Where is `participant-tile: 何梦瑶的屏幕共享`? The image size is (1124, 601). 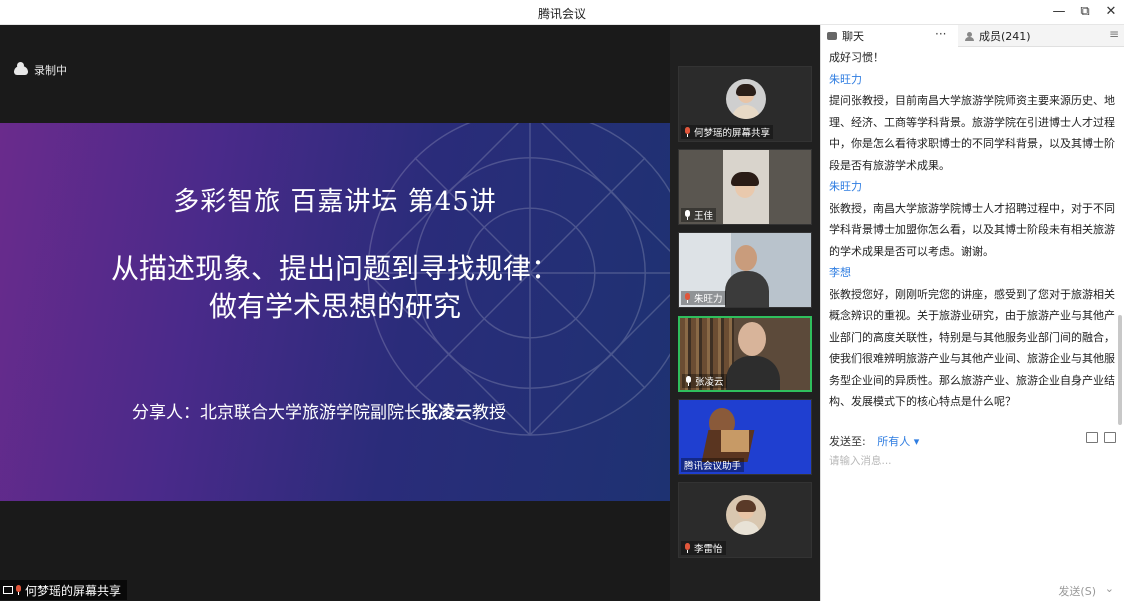
participant-tile: 何梦瑶的屏幕共享 is located at coordinates (745, 104).